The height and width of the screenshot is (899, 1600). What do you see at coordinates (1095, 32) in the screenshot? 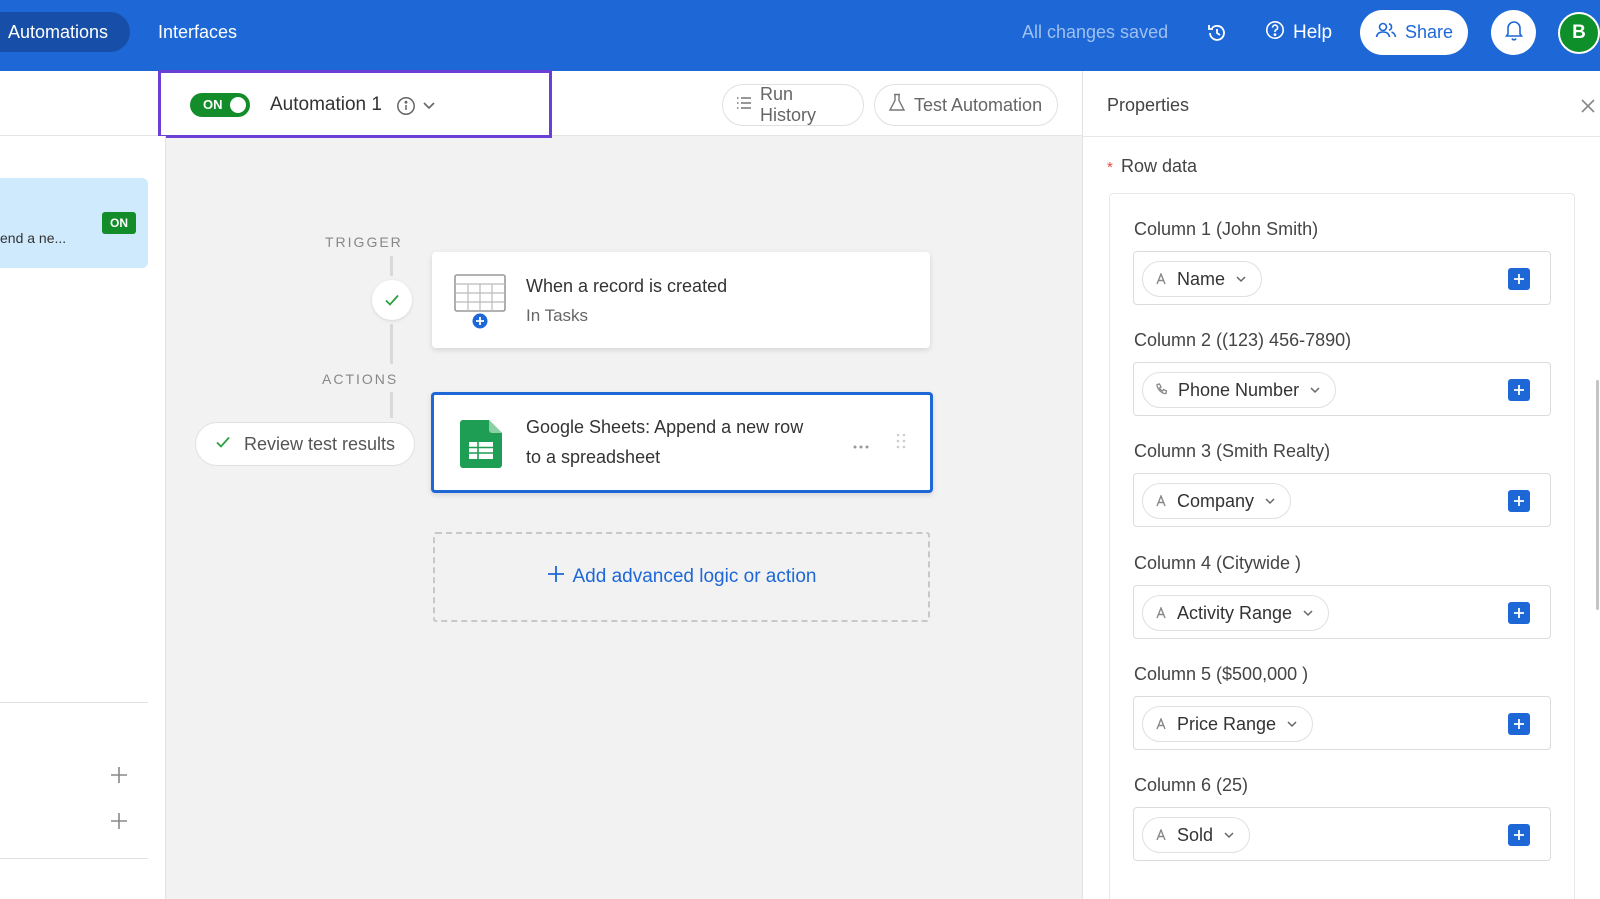
I see `save-status-text: All changes saved` at bounding box center [1095, 32].